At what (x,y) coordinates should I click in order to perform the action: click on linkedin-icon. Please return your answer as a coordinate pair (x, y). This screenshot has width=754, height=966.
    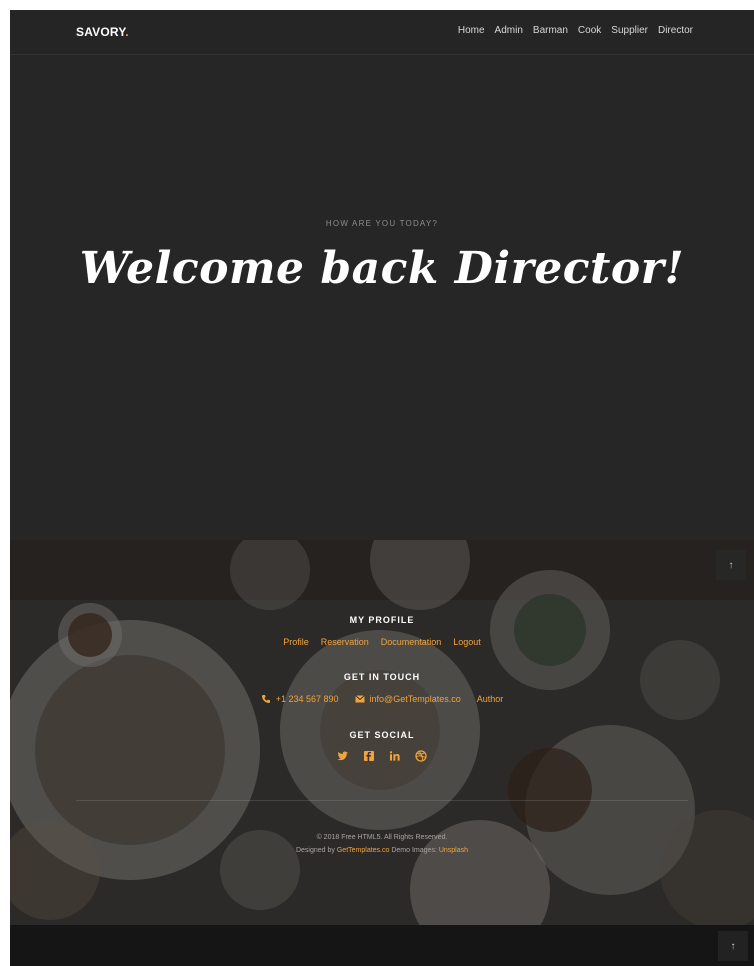
    Looking at the image, I should click on (395, 756).